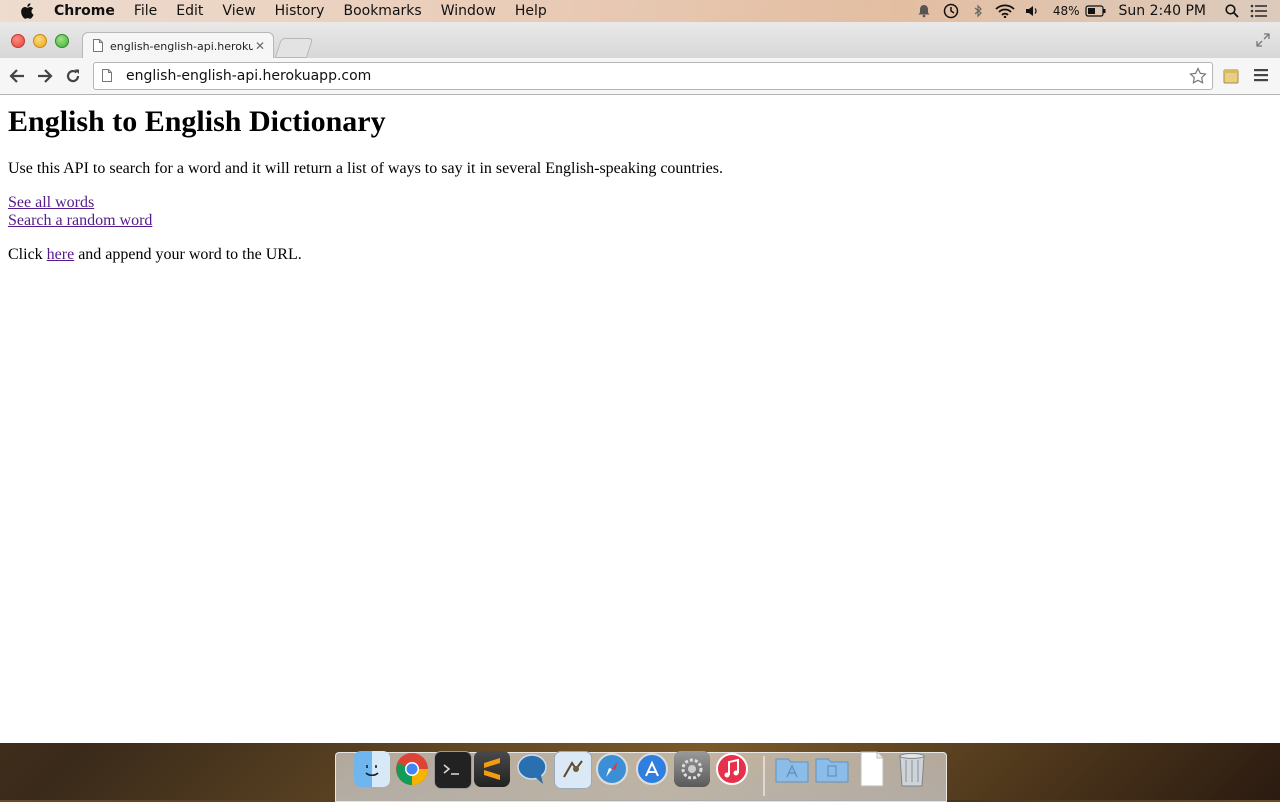  What do you see at coordinates (73, 76) in the screenshot?
I see `reload-icon` at bounding box center [73, 76].